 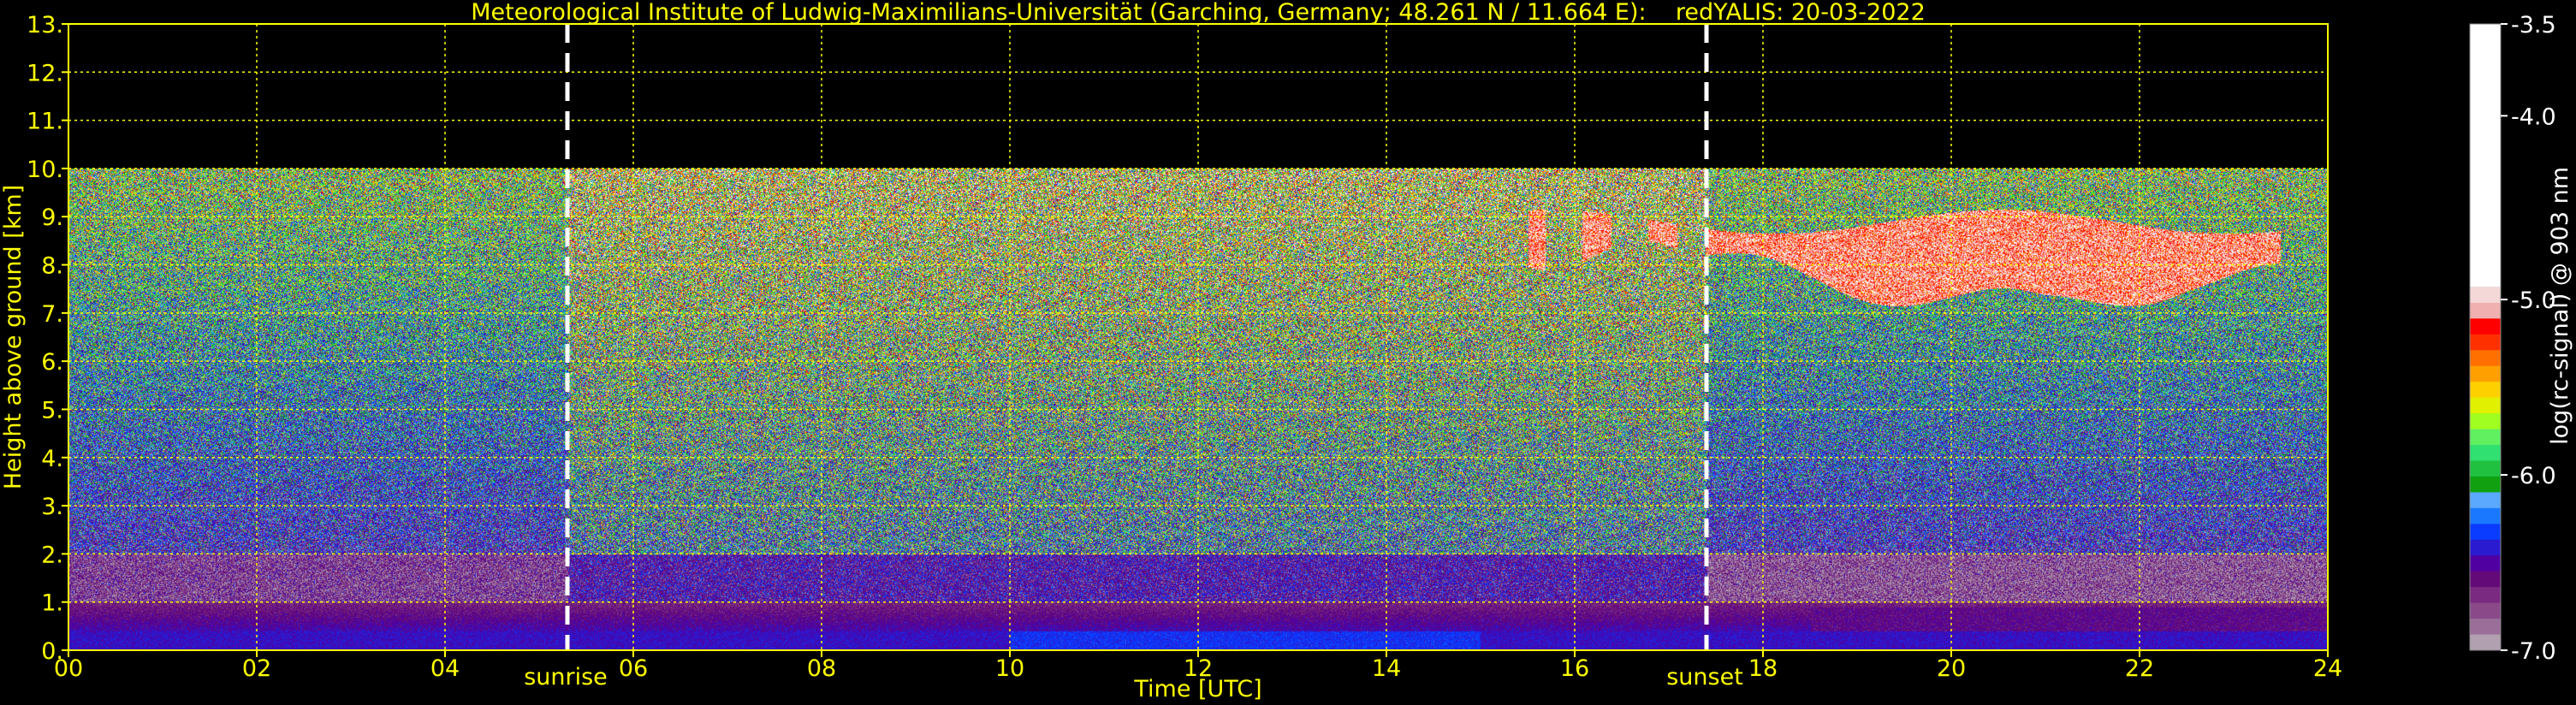 I want to click on y-tick-label: 13., so click(x=45, y=25).